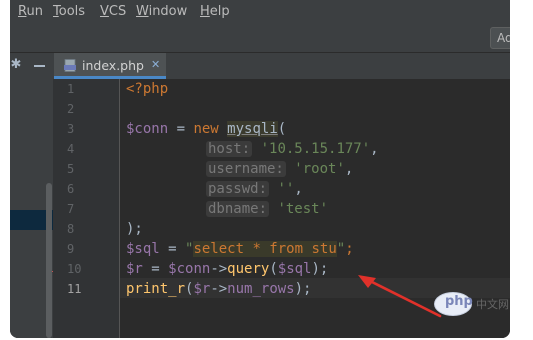 This screenshot has height=340, width=533. Describe the element at coordinates (349, 249) in the screenshot. I see `code-token: ;` at that location.